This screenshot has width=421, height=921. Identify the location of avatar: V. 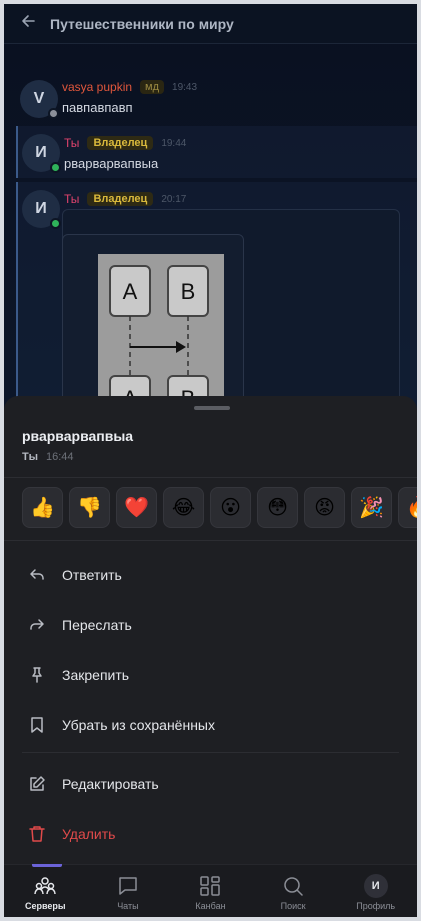
(39, 99).